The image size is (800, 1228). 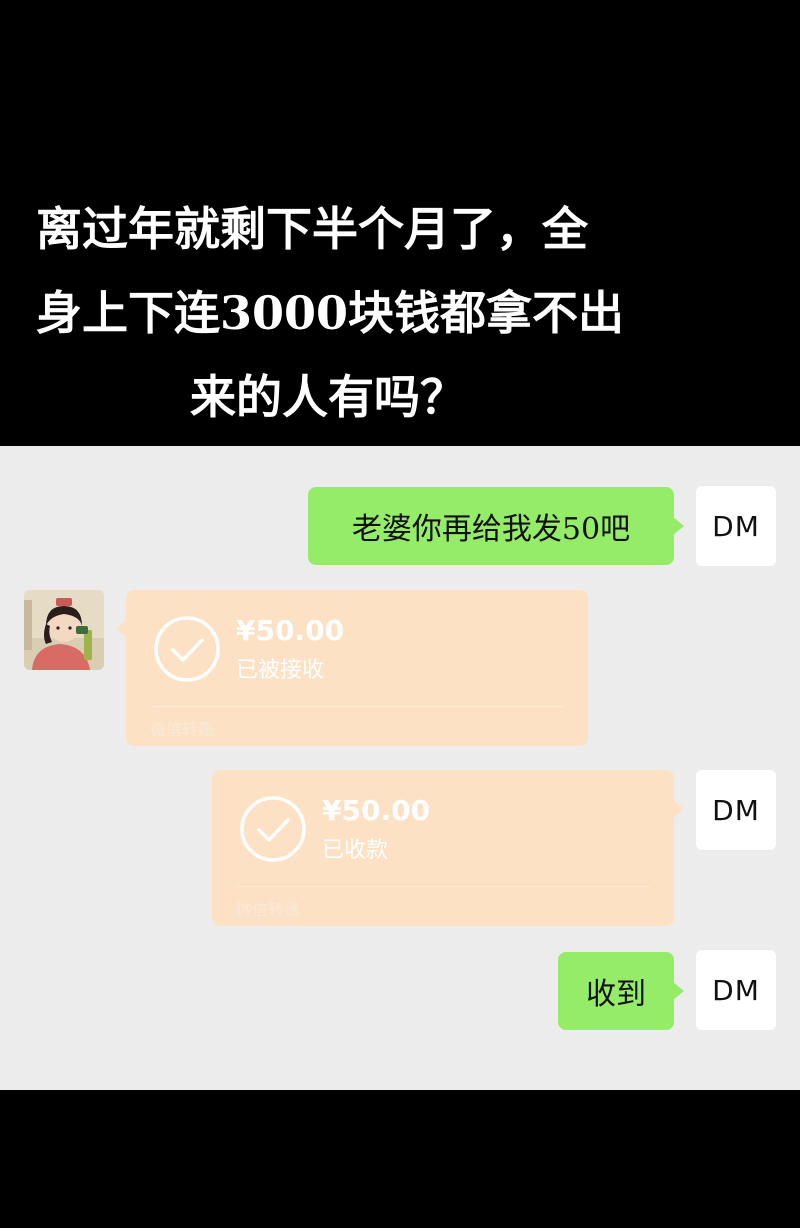 What do you see at coordinates (312, 229) in the screenshot?
I see `caption-line-1: 离过年就剩下半个月了，全` at bounding box center [312, 229].